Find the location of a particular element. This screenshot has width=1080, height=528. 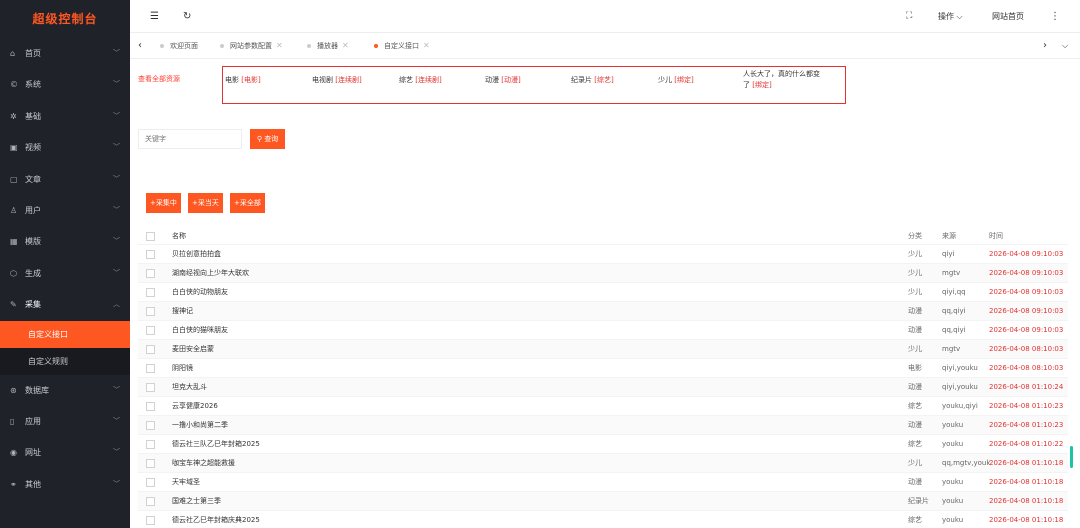

category-tag: [绑定] is located at coordinates (762, 85).